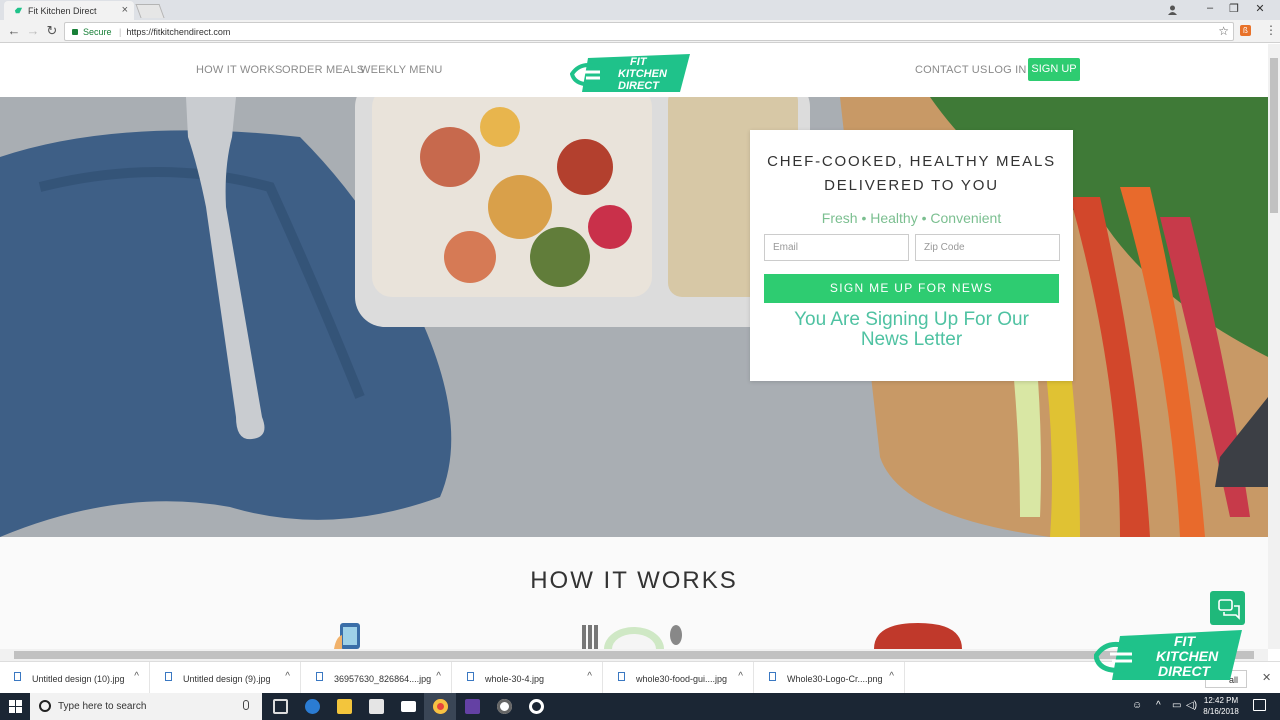  Describe the element at coordinates (1221, 700) in the screenshot. I see `clock-time: 12:42 PM` at that location.